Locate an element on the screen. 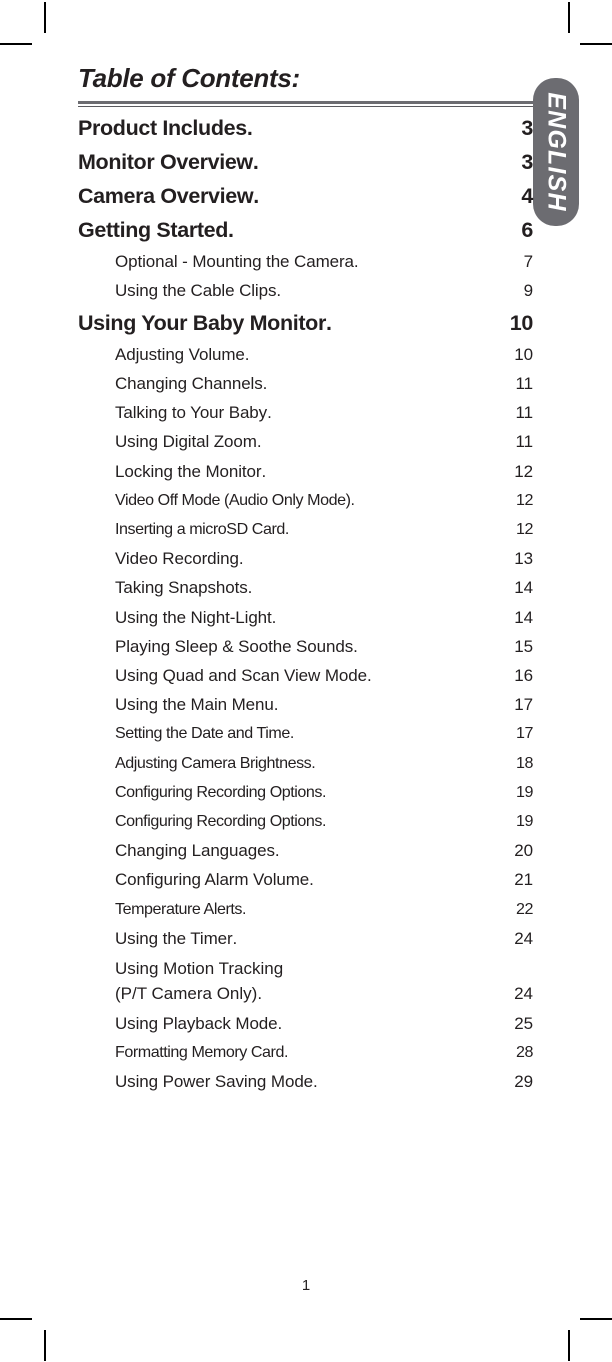 This screenshot has height=1362, width=612. toc-entry: Using the Main Menu. 17 is located at coordinates (305, 704).